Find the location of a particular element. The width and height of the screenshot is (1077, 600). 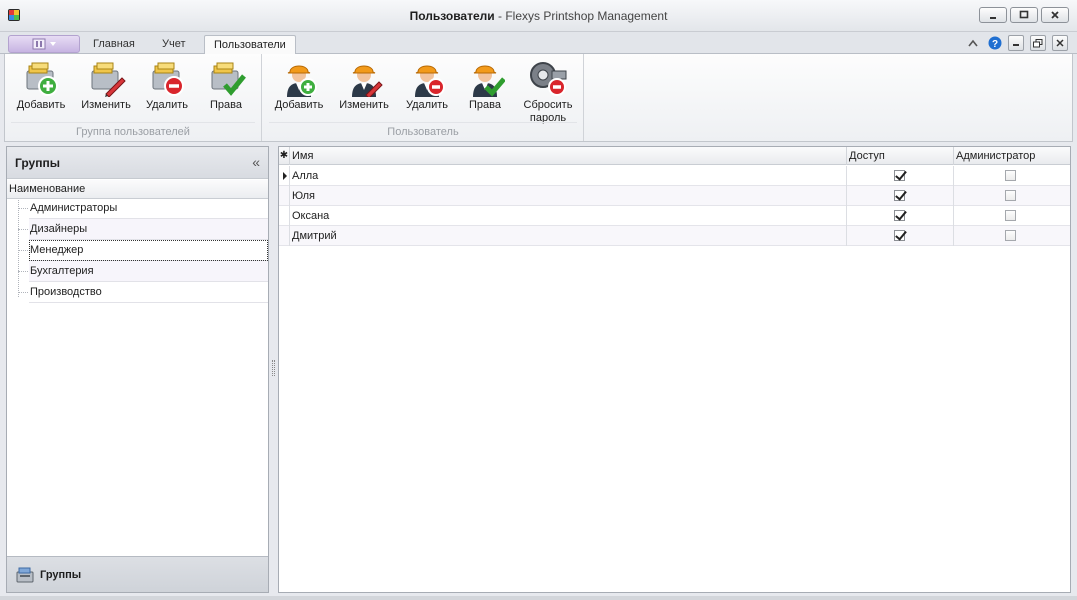

delete-user-label: Удалить is located at coordinates (427, 105).